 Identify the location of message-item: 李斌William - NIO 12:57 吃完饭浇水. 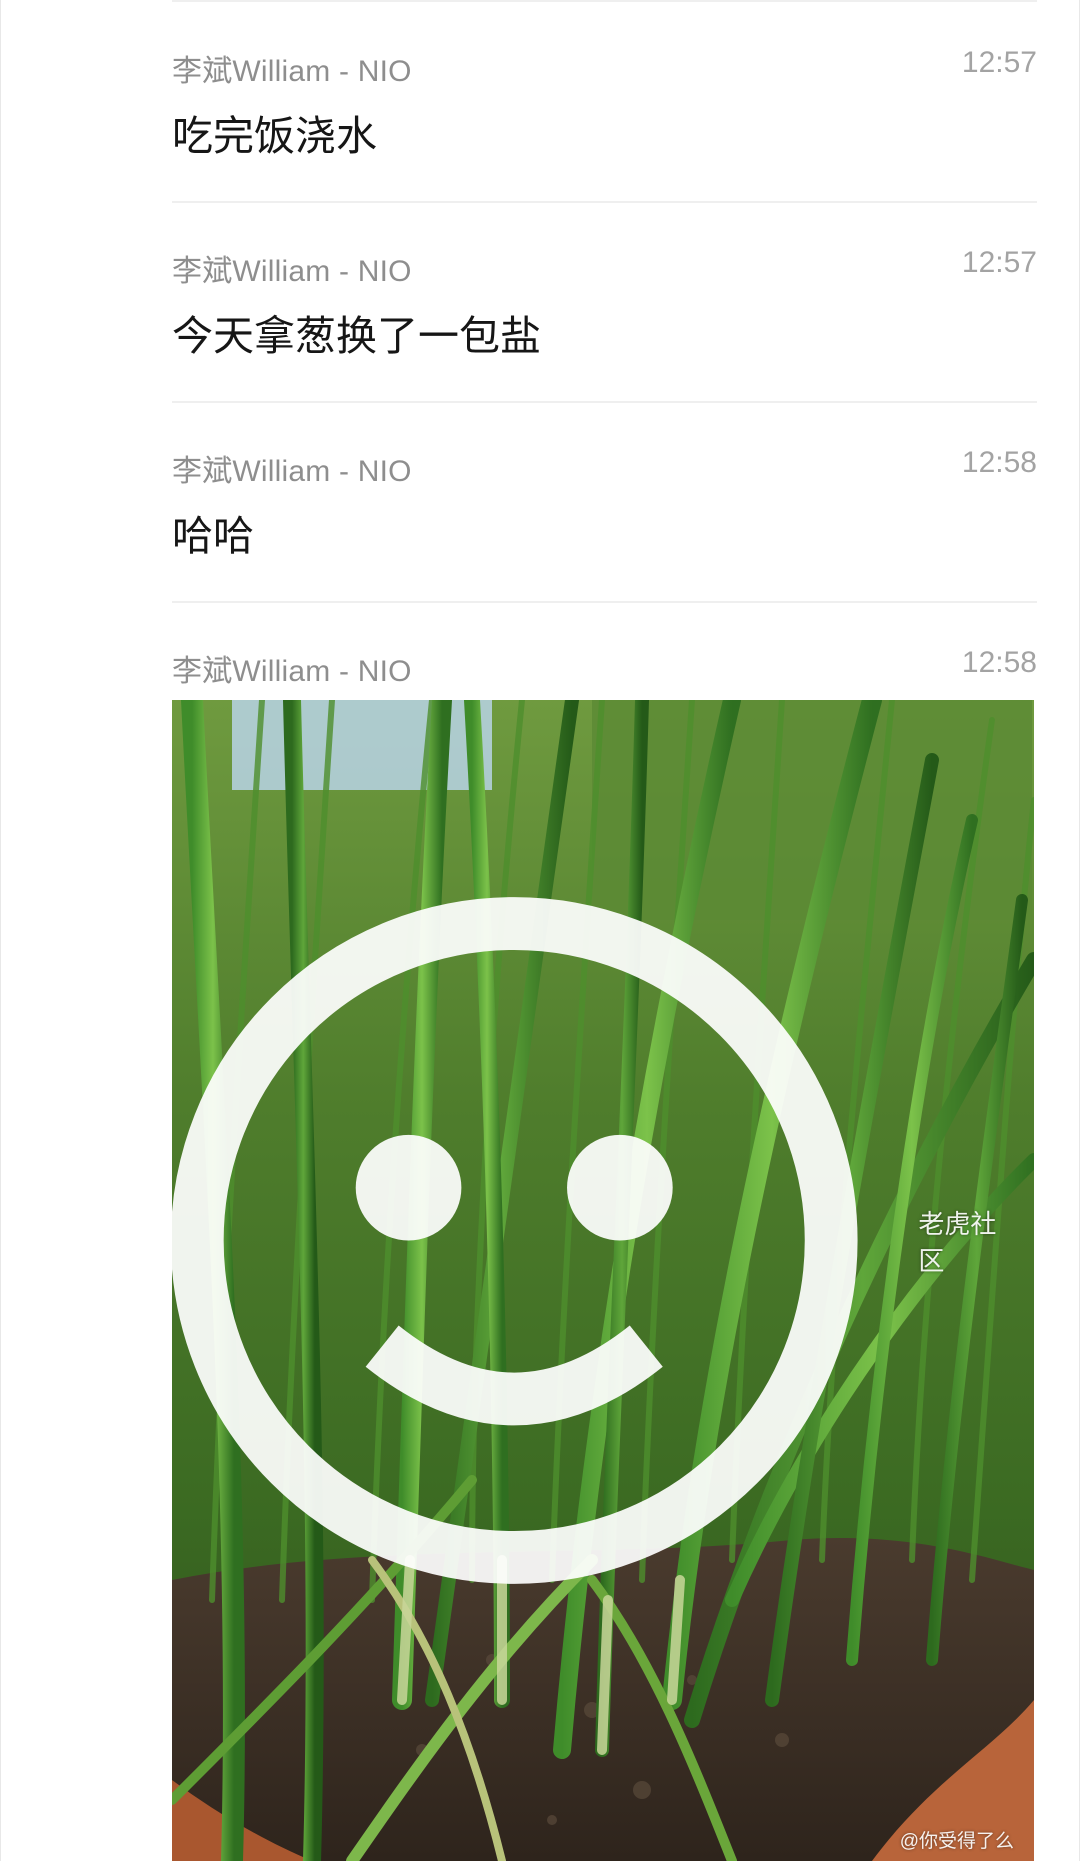
(604, 103).